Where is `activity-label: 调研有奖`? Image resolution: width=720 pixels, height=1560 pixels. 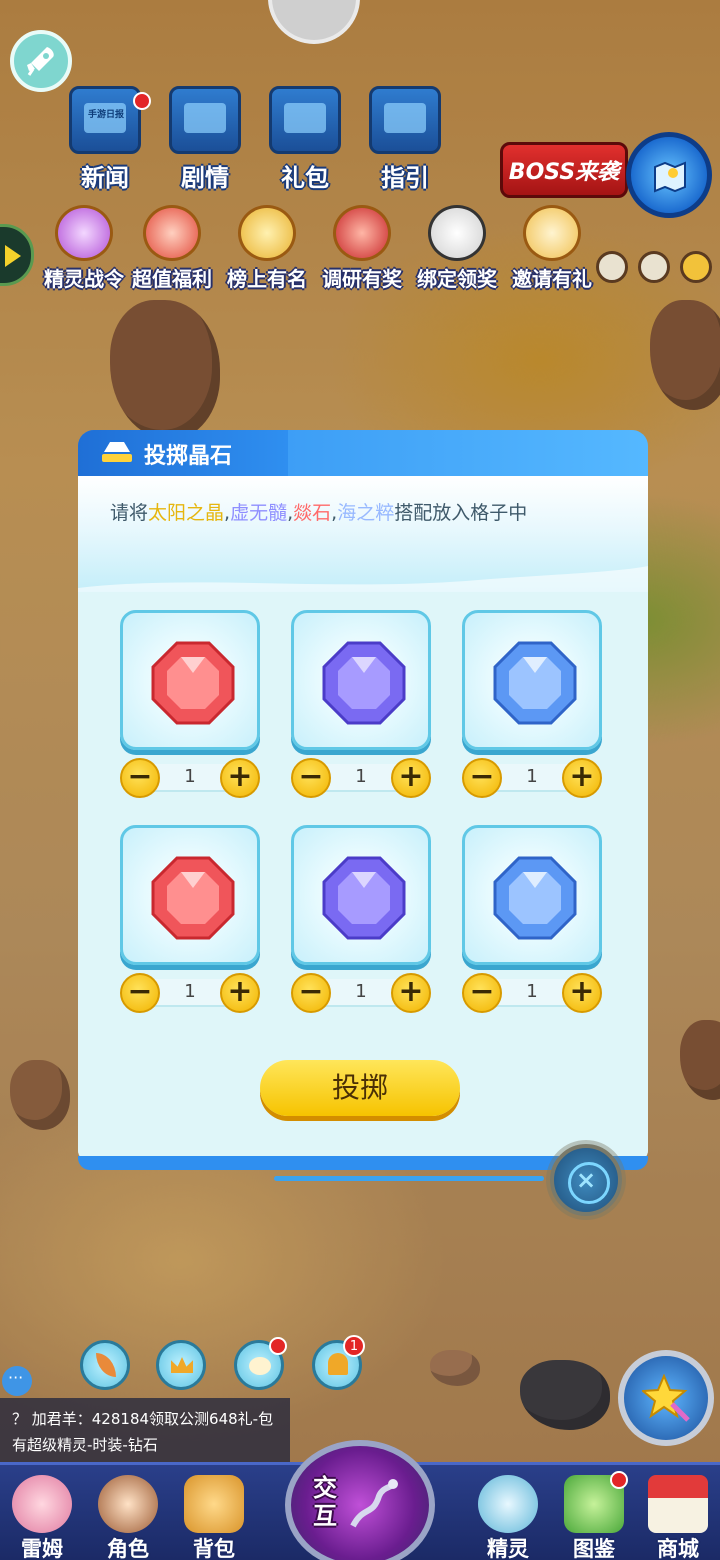
activity-label: 调研有奖 is located at coordinates (362, 279).